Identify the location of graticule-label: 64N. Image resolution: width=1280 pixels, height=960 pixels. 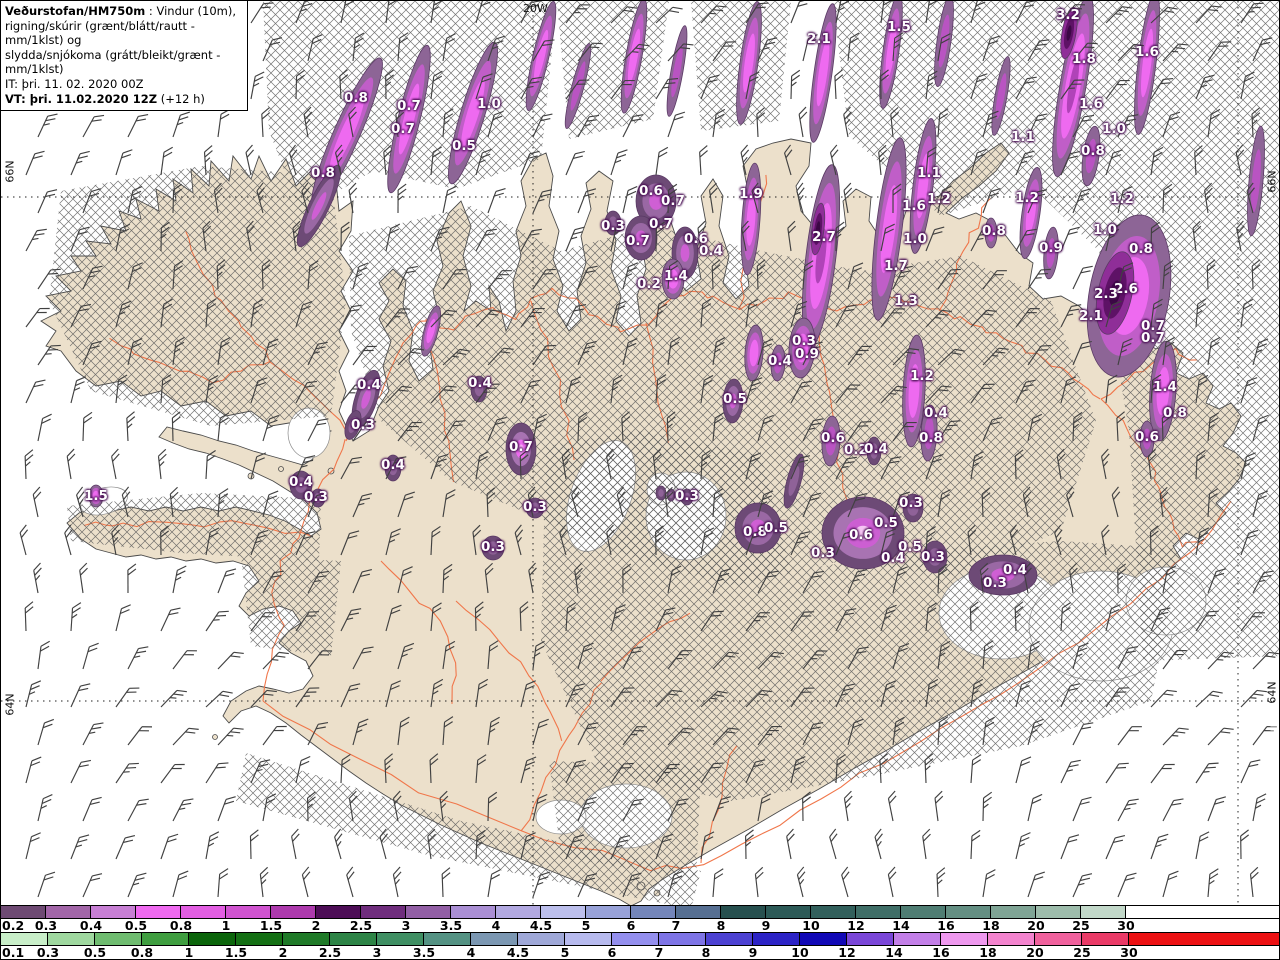
(1272, 692).